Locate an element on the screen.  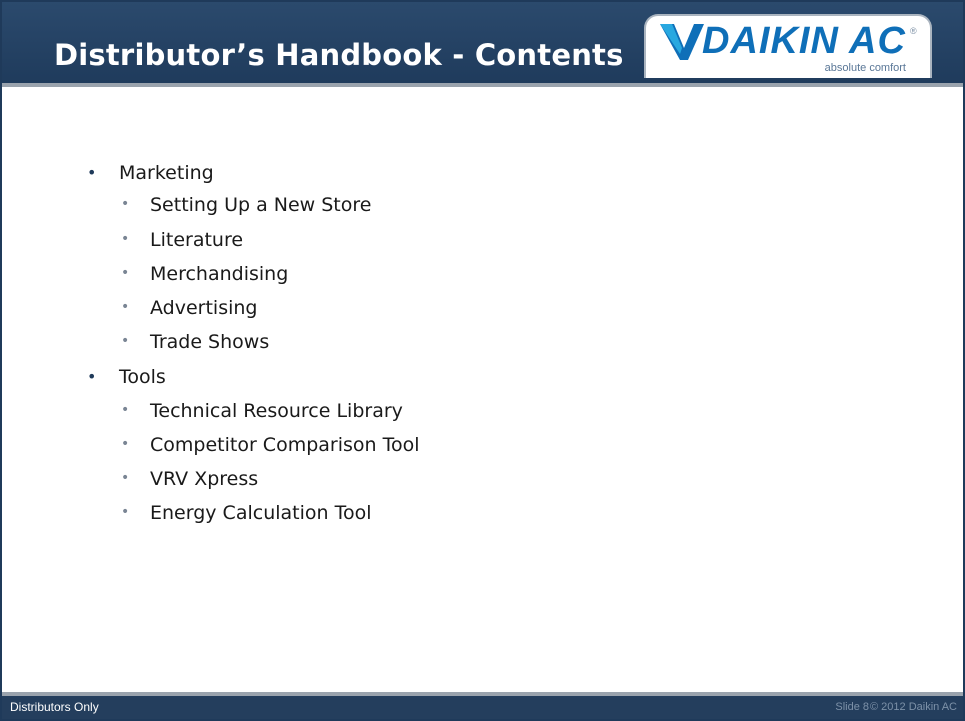
daikin-logo: DAIKIN AC ® absolute comfort is located at coordinates (788, 46).